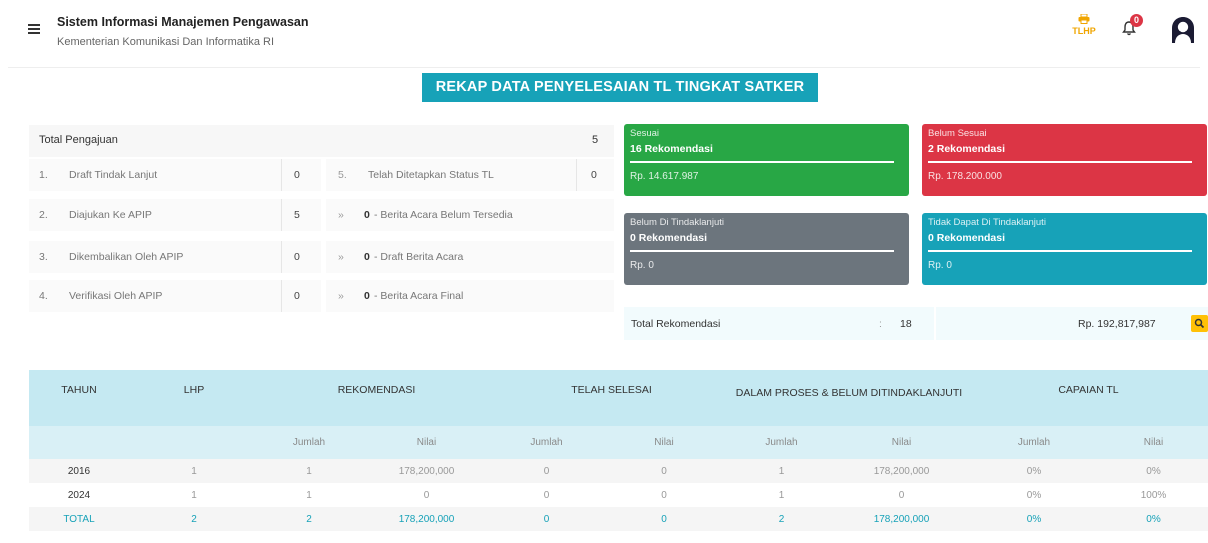 The image size is (1208, 543). I want to click on tlhp-button: TLHP, so click(1084, 25).